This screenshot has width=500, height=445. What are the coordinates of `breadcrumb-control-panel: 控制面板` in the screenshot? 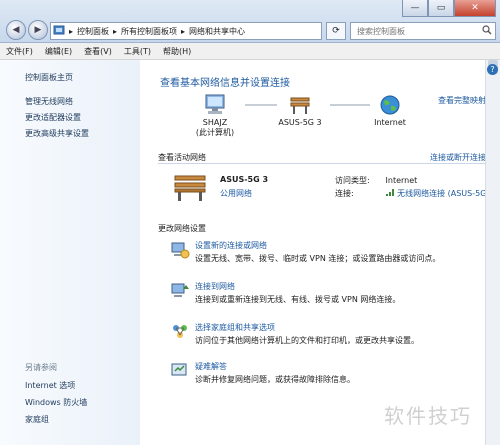 It's located at (93, 31).